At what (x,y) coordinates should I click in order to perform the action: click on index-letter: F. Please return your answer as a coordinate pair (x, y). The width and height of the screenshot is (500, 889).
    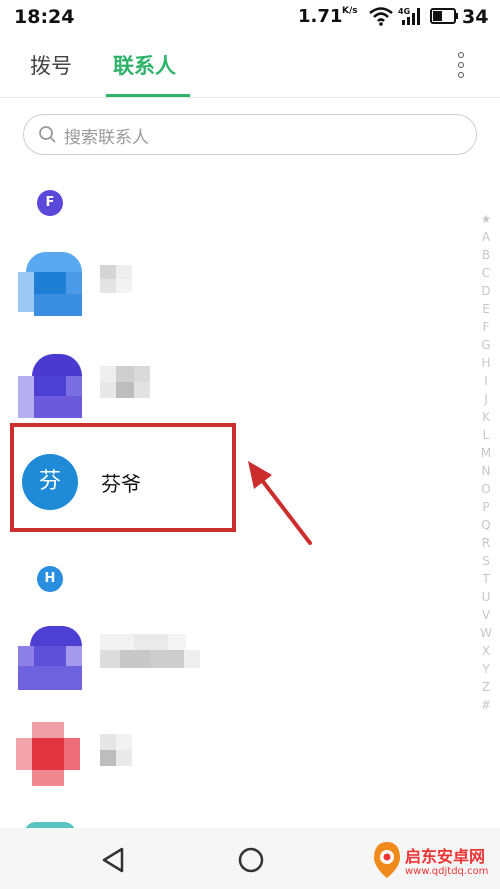
    Looking at the image, I should click on (486, 327).